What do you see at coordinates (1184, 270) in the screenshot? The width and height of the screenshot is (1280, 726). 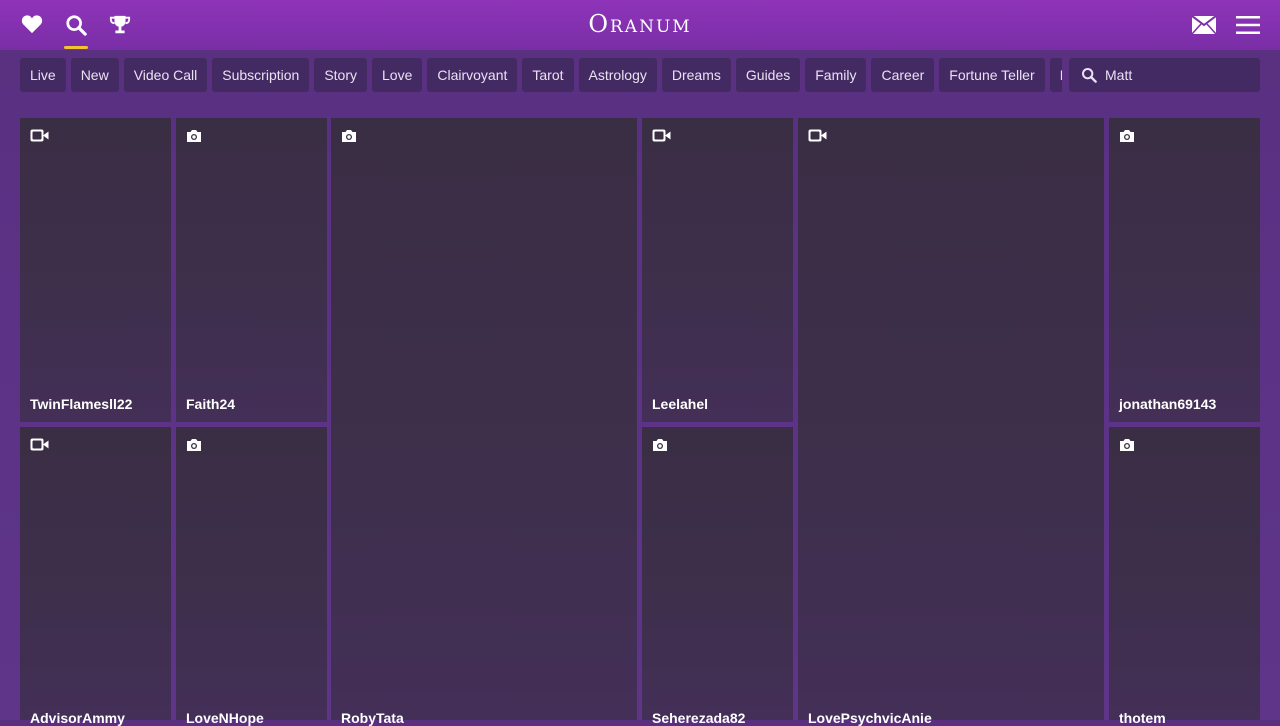 I see `psychic-tile: jonathan69143` at bounding box center [1184, 270].